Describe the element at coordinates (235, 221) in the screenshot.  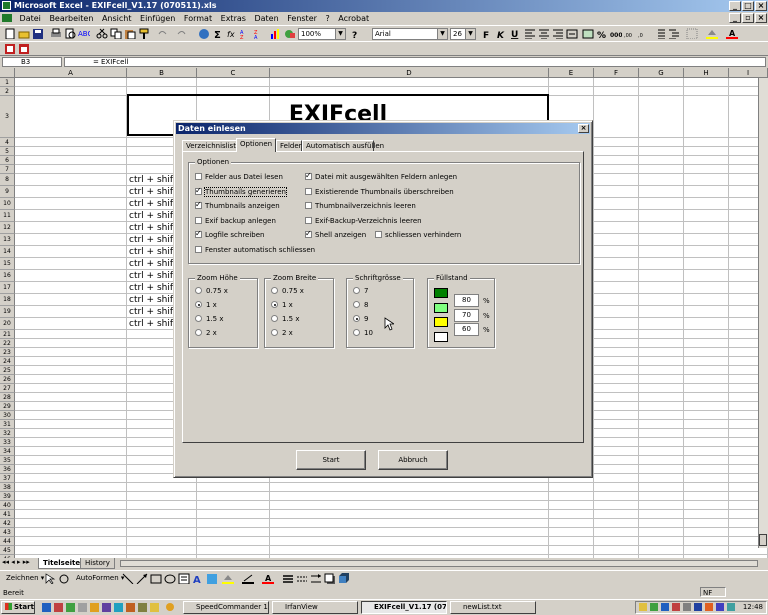
I see `option-left-3: Exif backup anlegen` at that location.